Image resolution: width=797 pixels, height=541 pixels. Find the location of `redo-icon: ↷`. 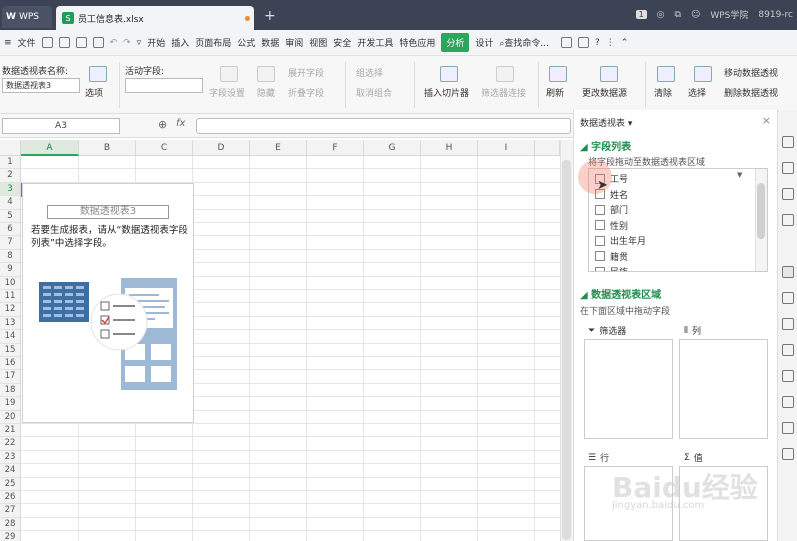

redo-icon: ↷ is located at coordinates (127, 43).